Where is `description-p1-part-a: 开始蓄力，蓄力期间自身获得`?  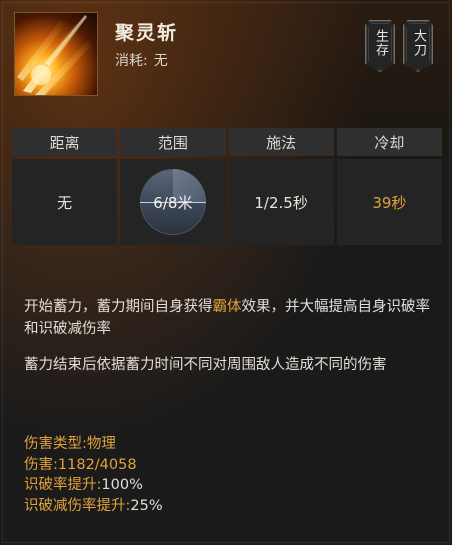 description-p1-part-a: 开始蓄力，蓄力期间自身获得 is located at coordinates (118, 307).